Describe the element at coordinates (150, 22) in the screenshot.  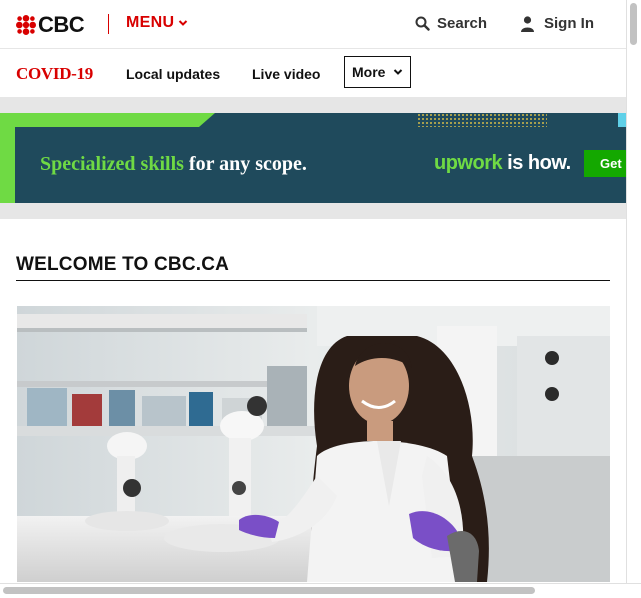
I see `menu-label: MENU` at that location.